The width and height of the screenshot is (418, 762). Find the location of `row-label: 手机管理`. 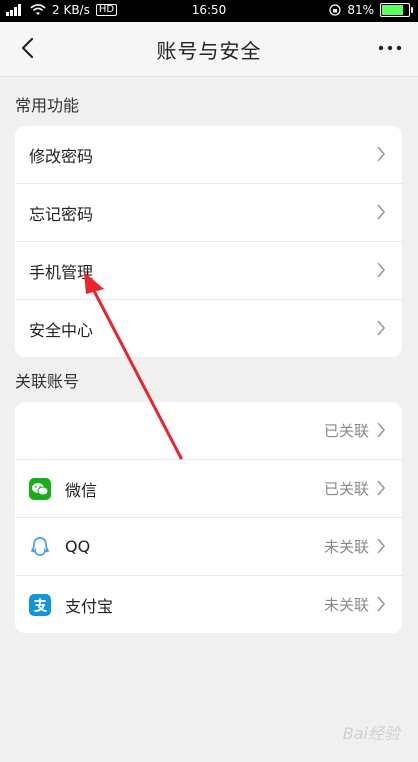

row-label: 手机管理 is located at coordinates (61, 272).